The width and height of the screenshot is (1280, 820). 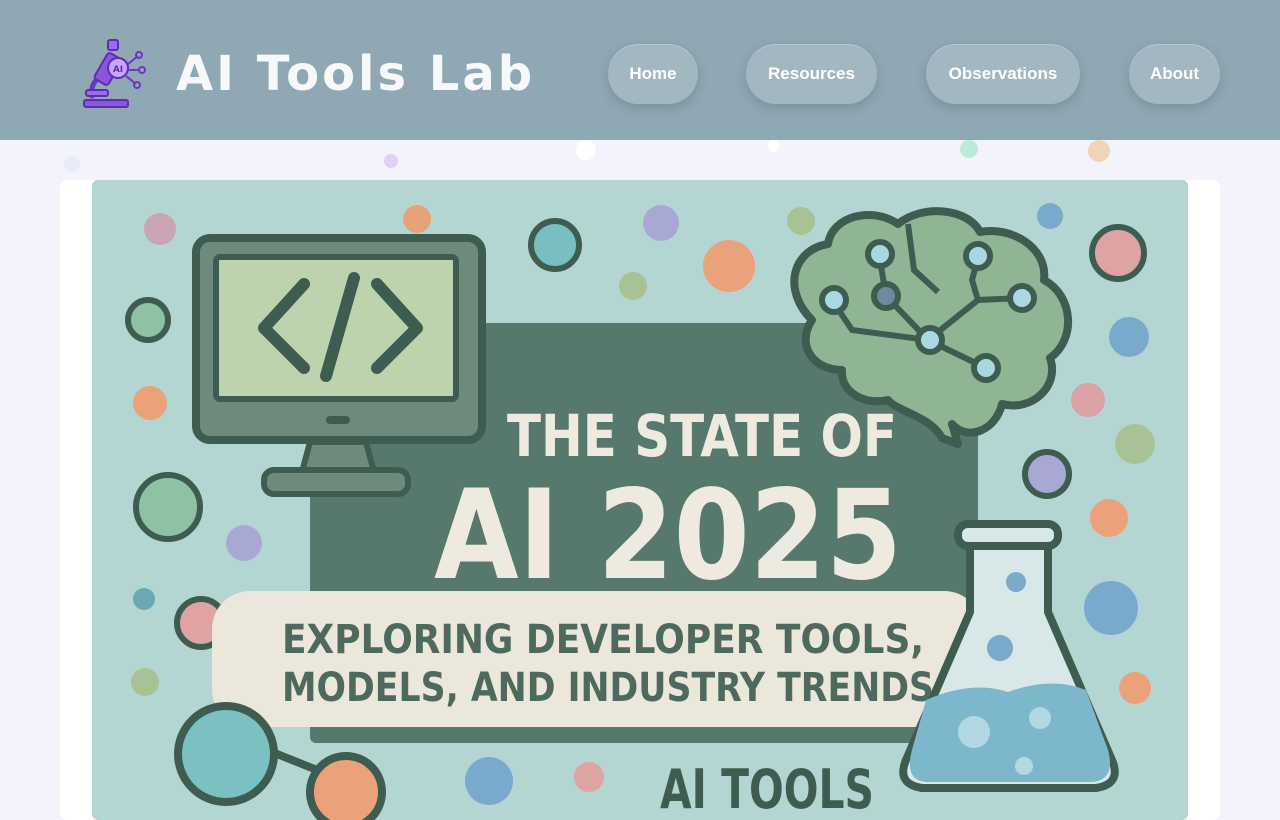 I want to click on hero-subtitle-line1: EXPLORING DEVELOPER TOOLS,, so click(x=603, y=640).